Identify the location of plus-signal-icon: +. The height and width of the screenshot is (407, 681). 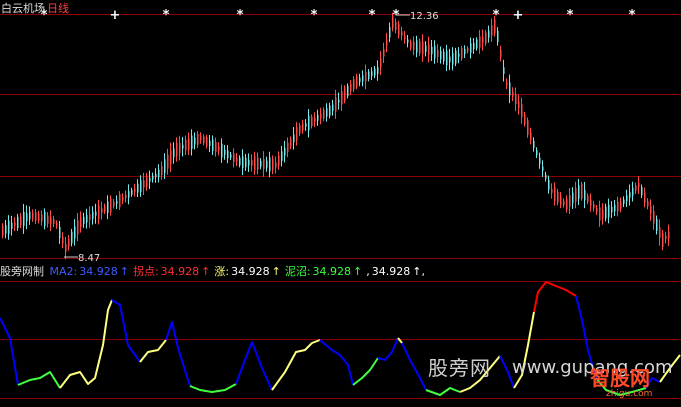
(518, 15).